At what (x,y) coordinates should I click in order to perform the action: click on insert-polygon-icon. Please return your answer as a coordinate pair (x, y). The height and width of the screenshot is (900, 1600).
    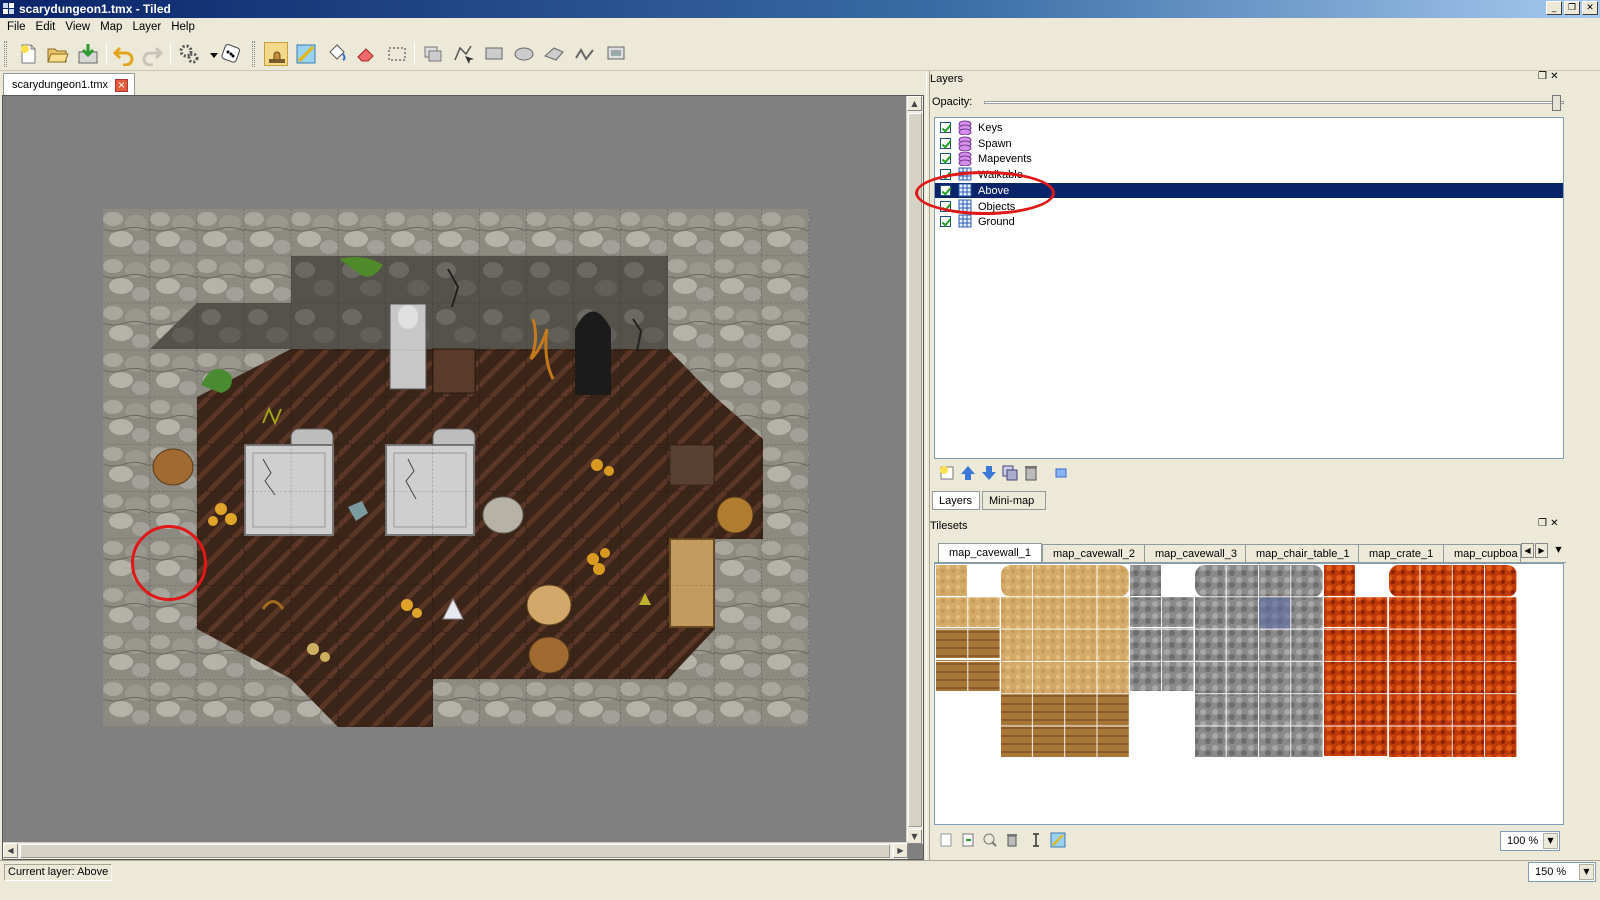
    Looking at the image, I should click on (554, 54).